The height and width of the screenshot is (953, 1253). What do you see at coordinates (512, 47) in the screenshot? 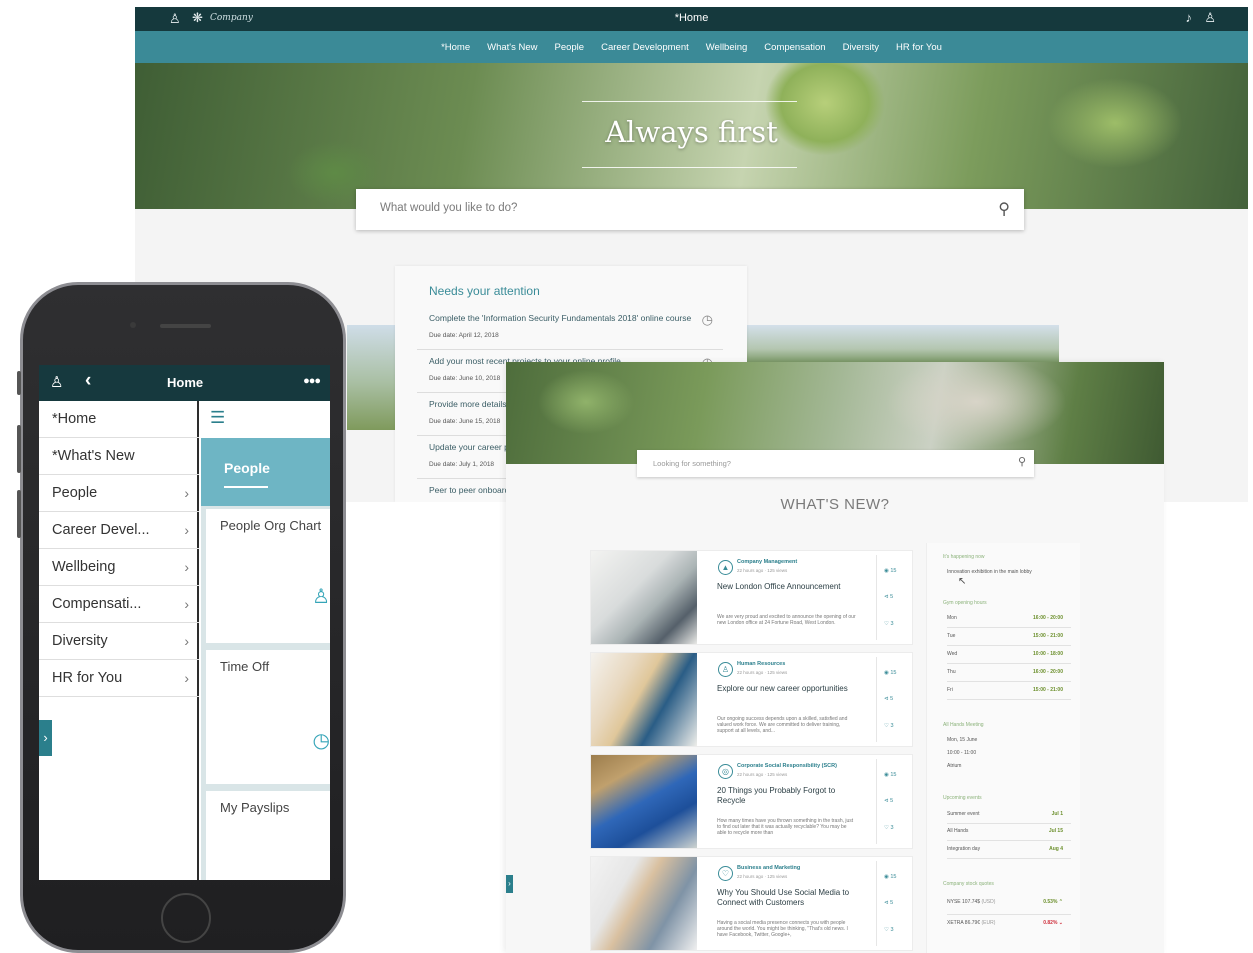
I see `nav-whats-new: What's New` at bounding box center [512, 47].